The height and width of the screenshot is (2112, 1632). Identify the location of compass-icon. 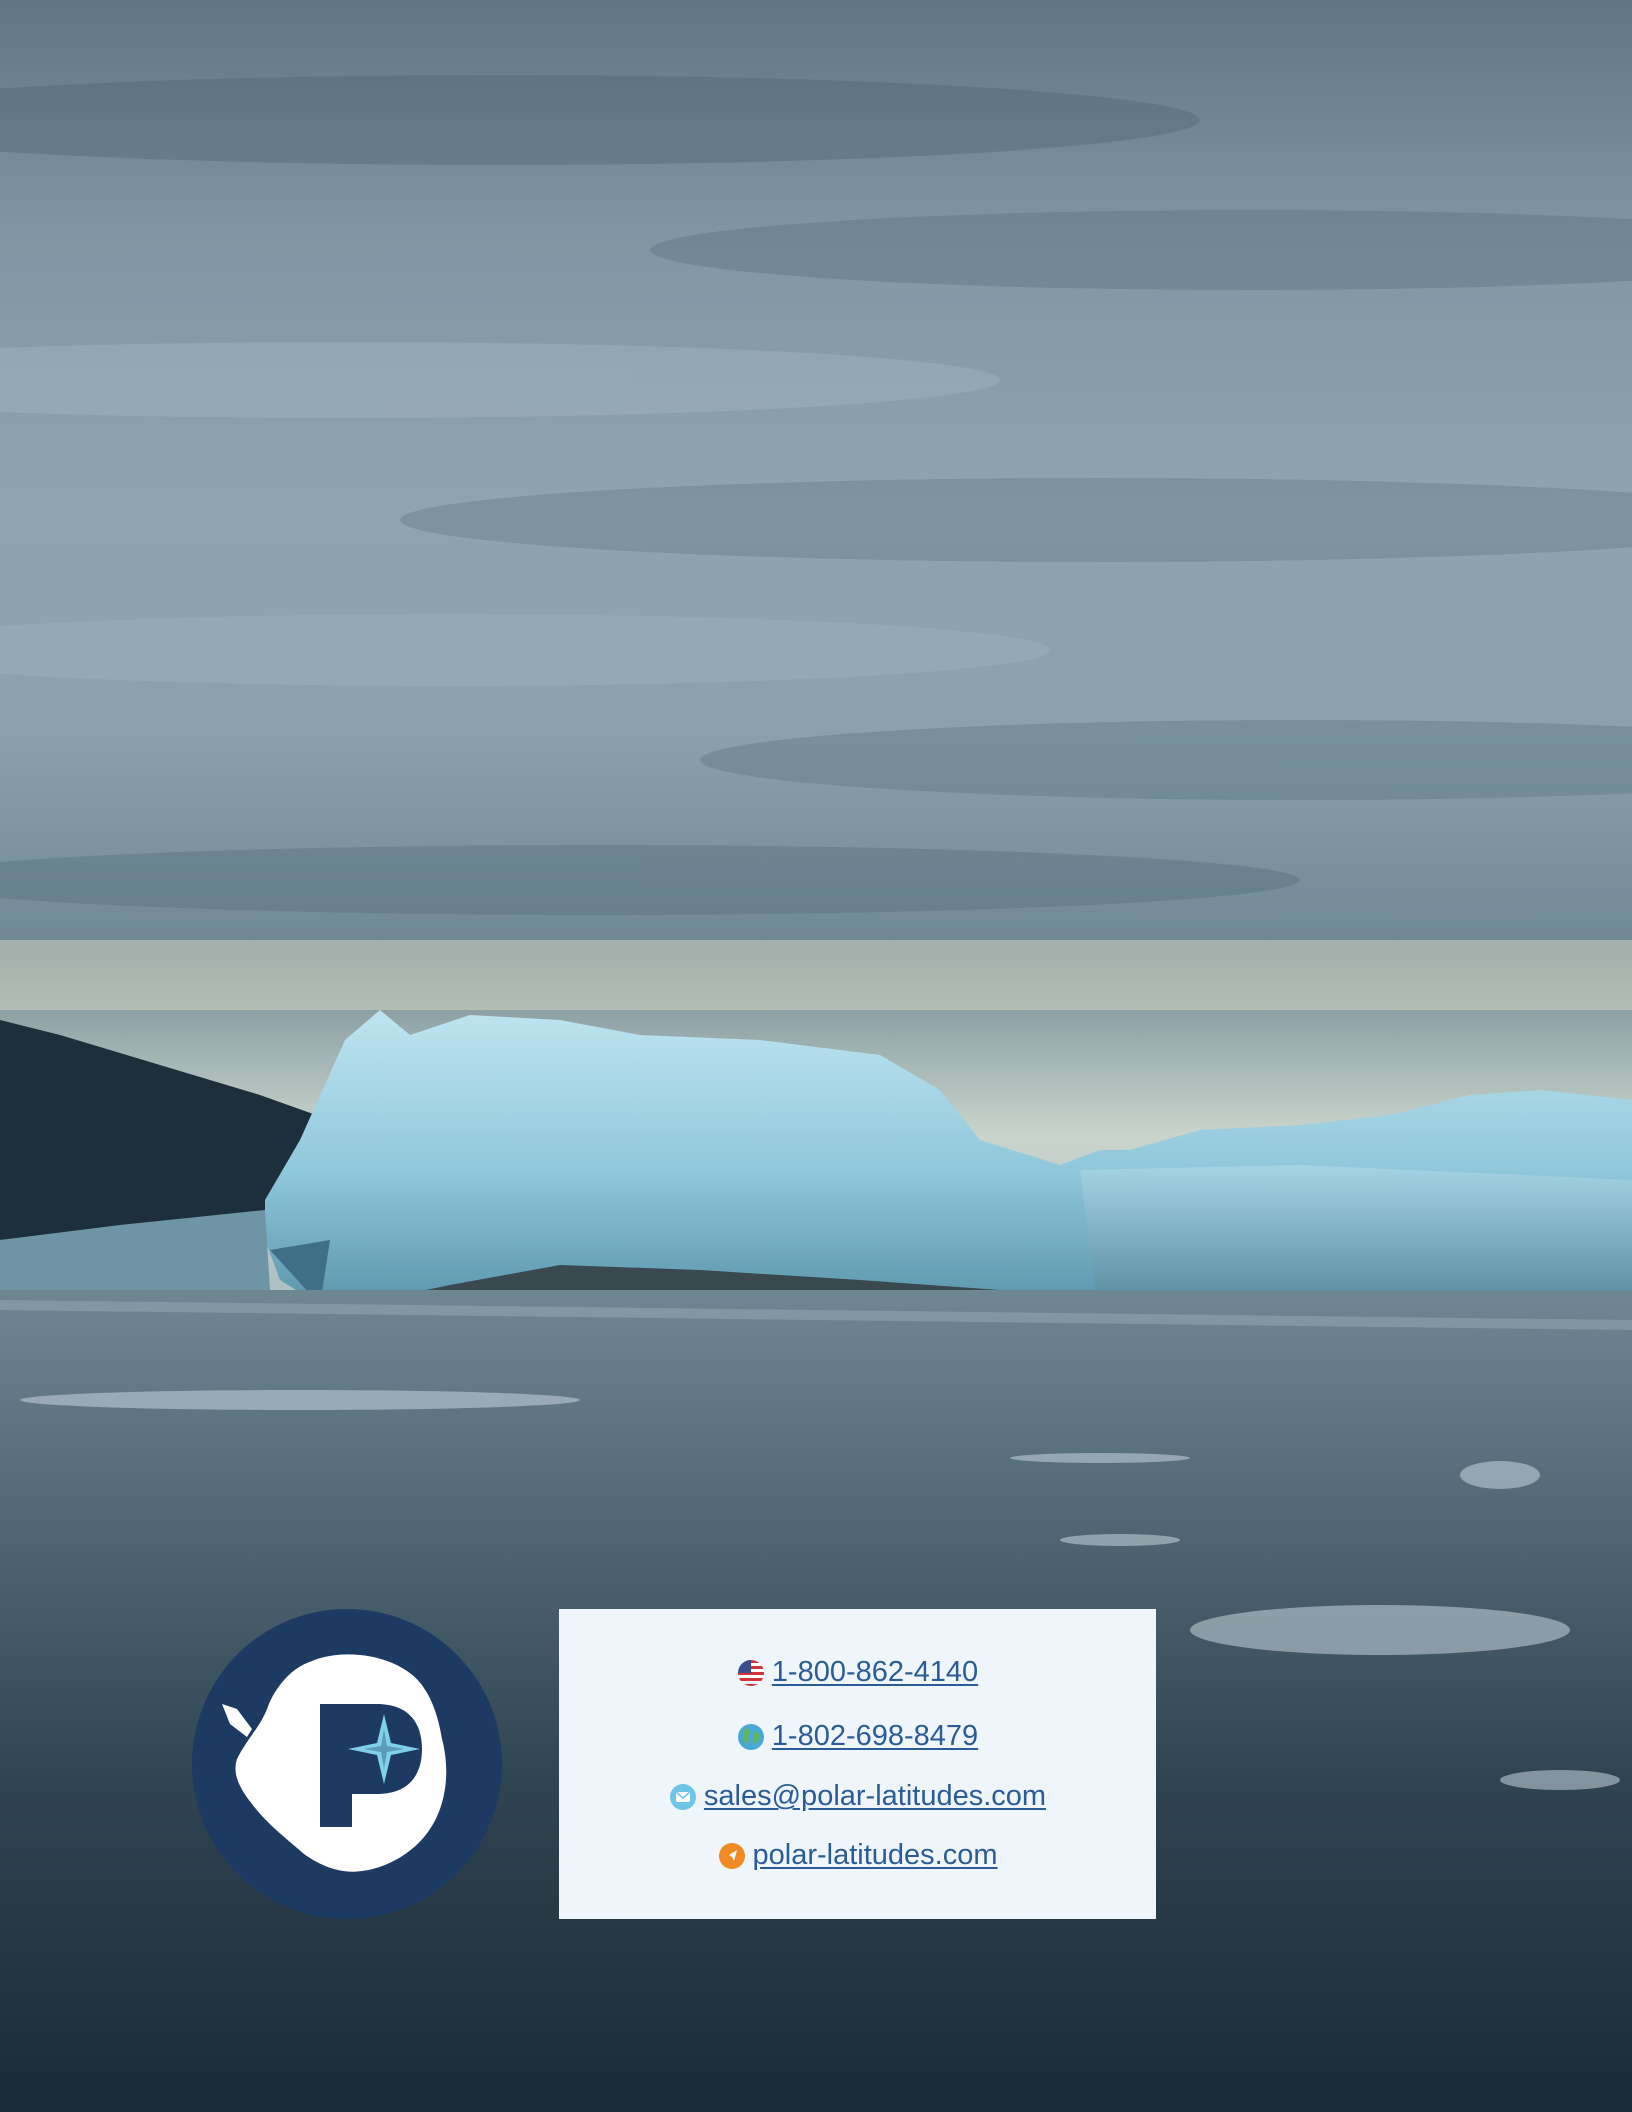
(731, 1855).